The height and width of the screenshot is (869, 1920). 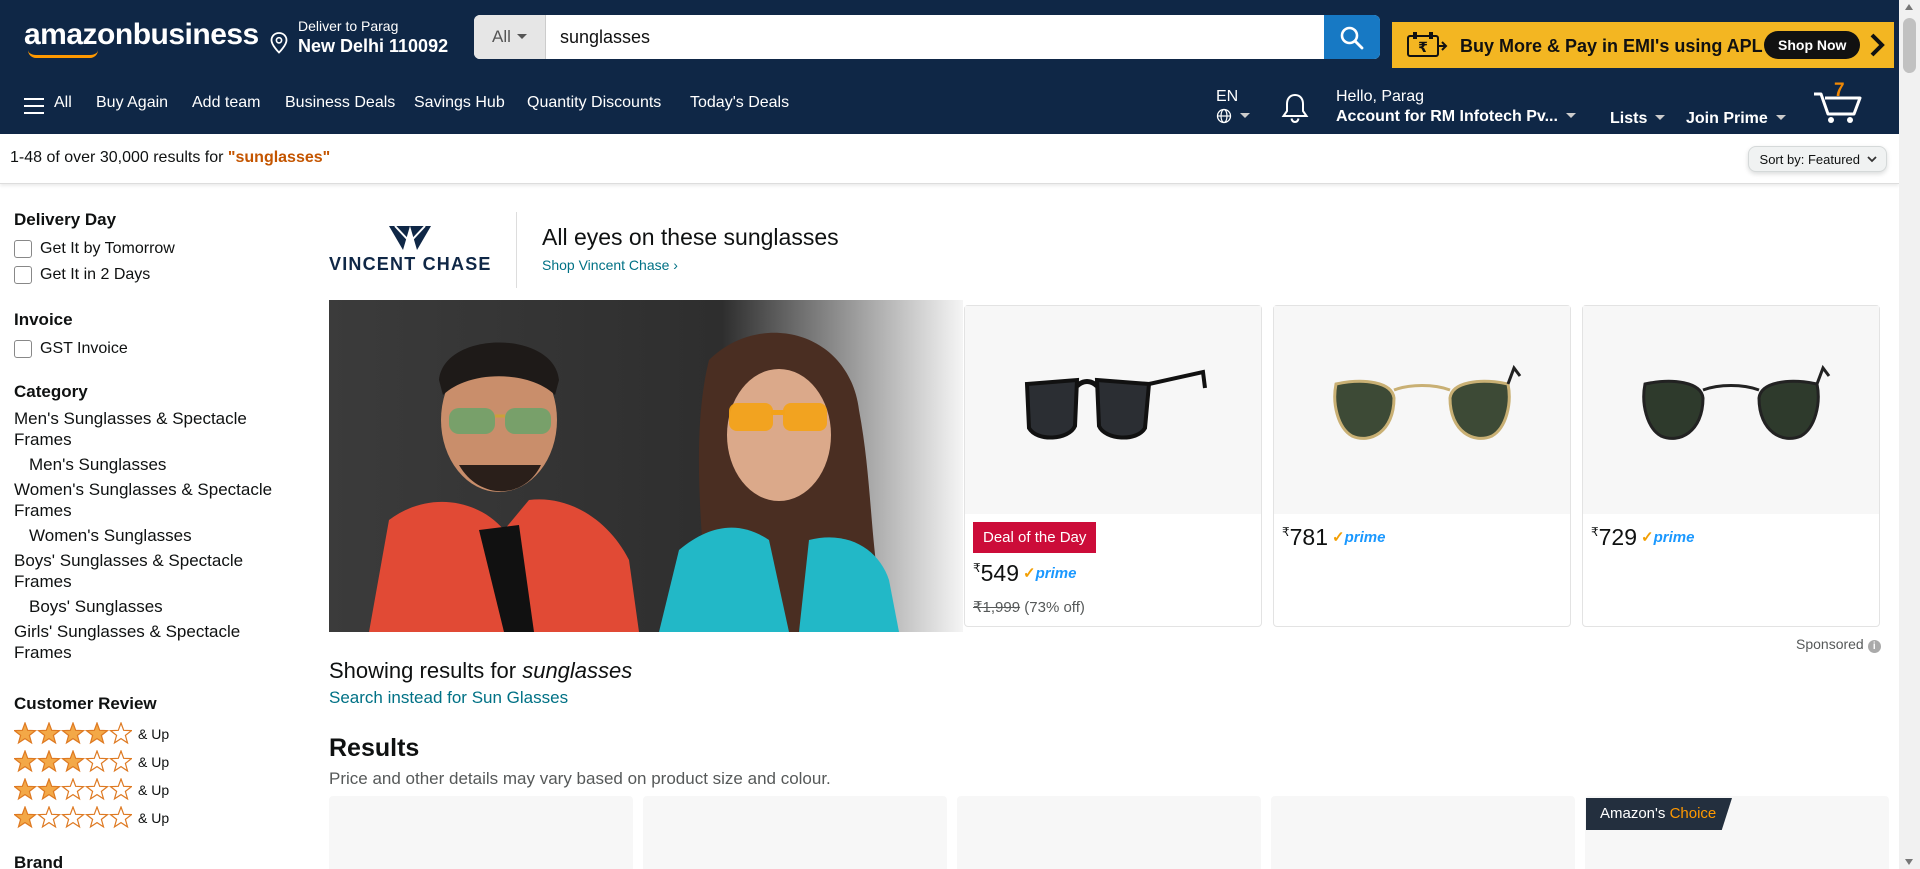 I want to click on vincent-chase-wordmark: VINCENT CHASE, so click(x=410, y=264).